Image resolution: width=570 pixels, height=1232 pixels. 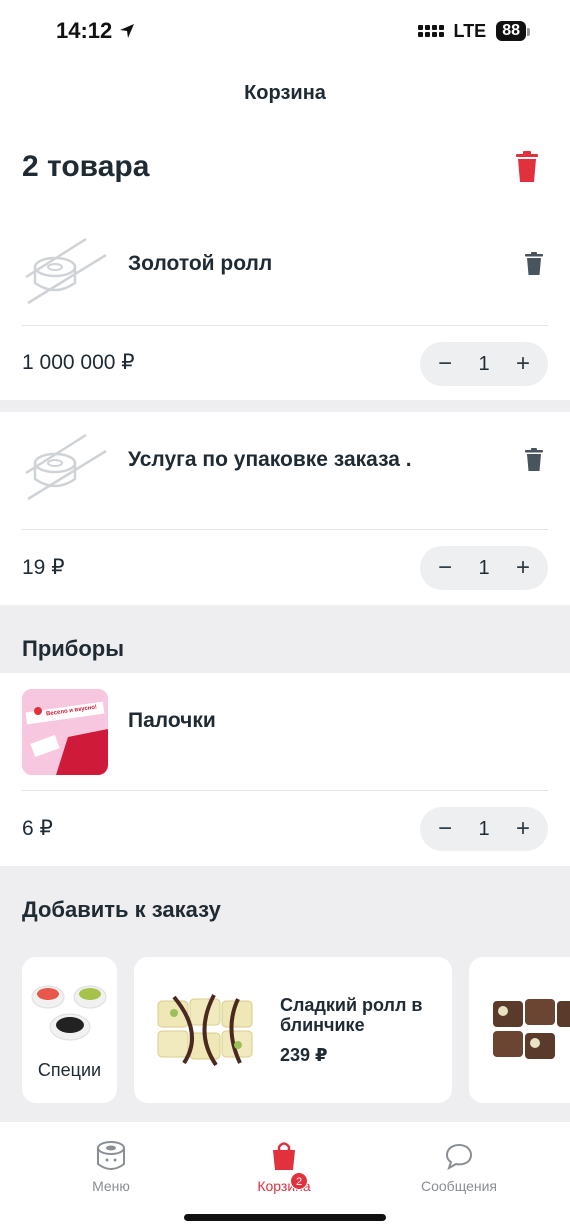 I want to click on sweet-roll-image, so click(x=205, y=1030).